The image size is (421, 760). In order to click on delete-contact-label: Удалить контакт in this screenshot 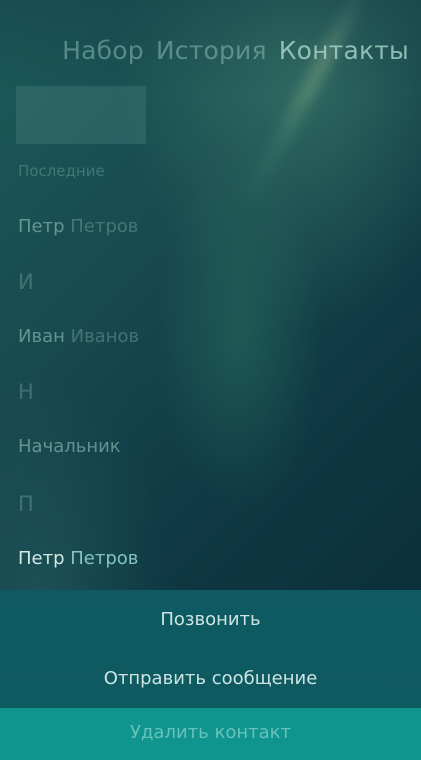, I will do `click(210, 732)`.